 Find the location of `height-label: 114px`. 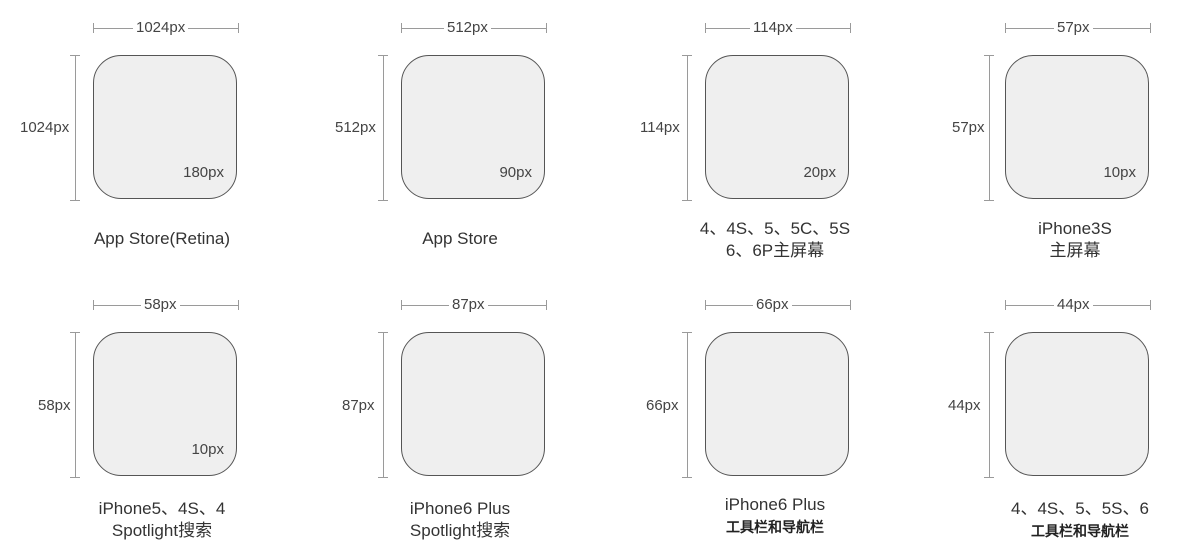

height-label: 114px is located at coordinates (660, 127).